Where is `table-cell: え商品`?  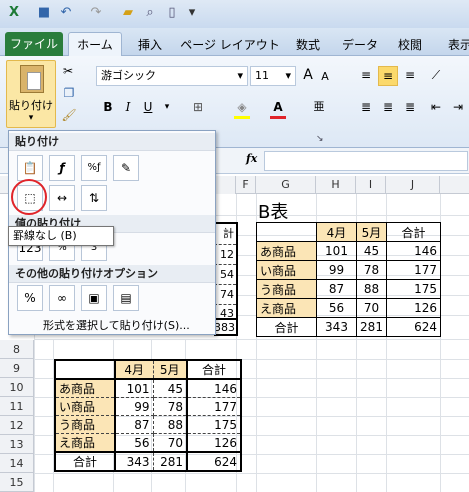 table-cell: え商品 is located at coordinates (85, 443).